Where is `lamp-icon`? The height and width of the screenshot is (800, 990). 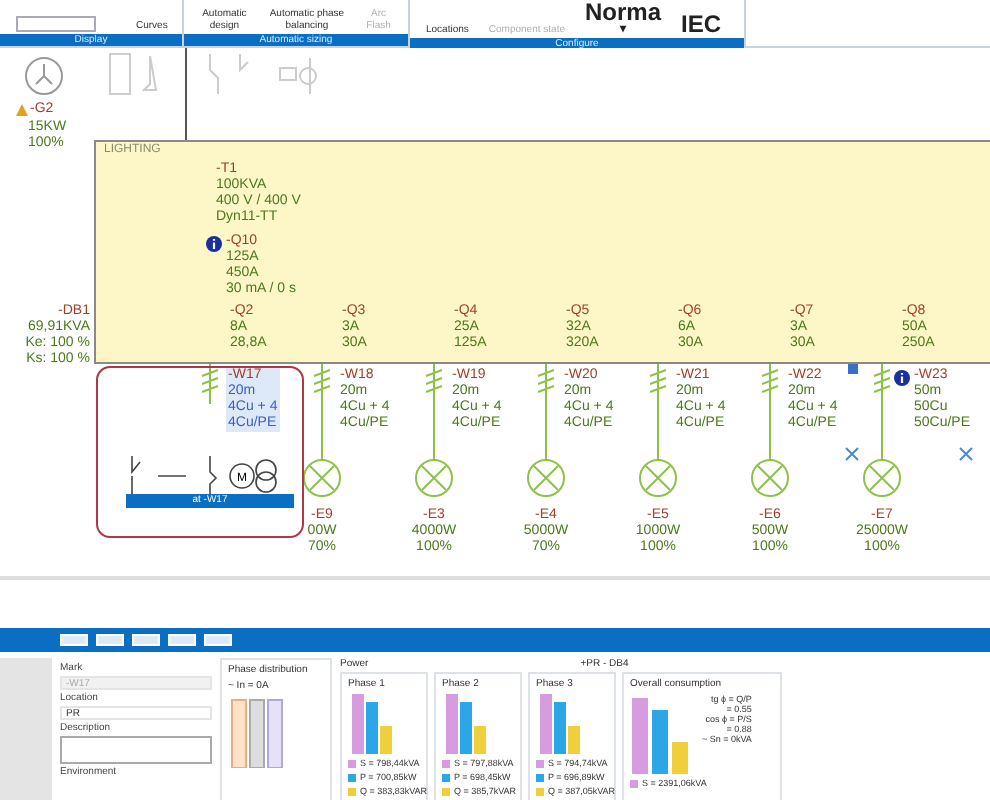
lamp-icon is located at coordinates (322, 478).